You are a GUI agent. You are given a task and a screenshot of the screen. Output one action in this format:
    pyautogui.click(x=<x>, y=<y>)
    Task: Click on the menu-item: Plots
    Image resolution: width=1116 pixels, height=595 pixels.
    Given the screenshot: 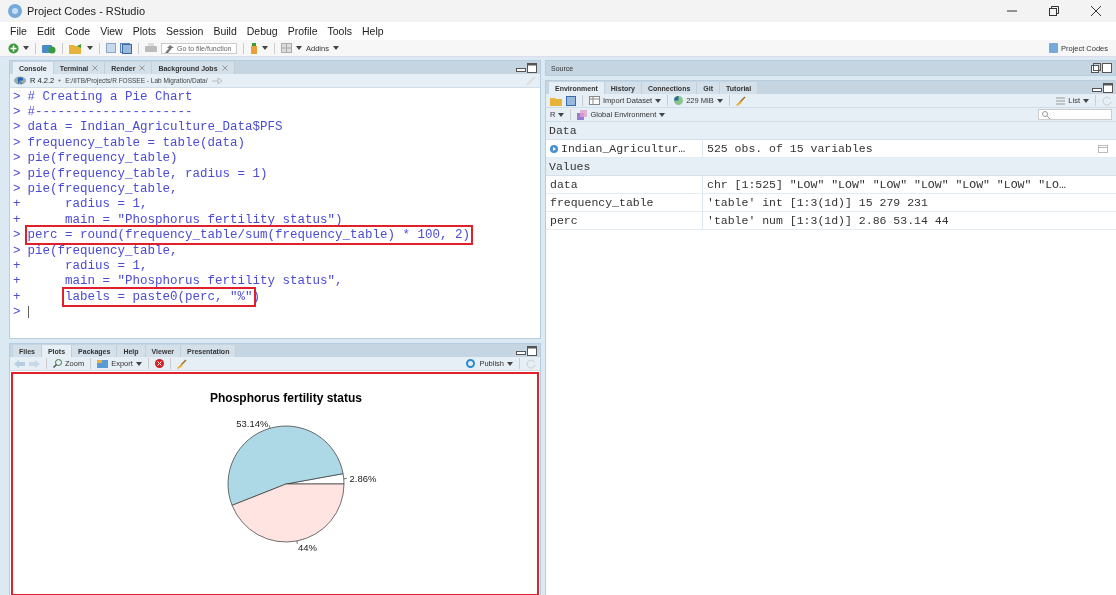 What is the action you would take?
    pyautogui.click(x=144, y=31)
    